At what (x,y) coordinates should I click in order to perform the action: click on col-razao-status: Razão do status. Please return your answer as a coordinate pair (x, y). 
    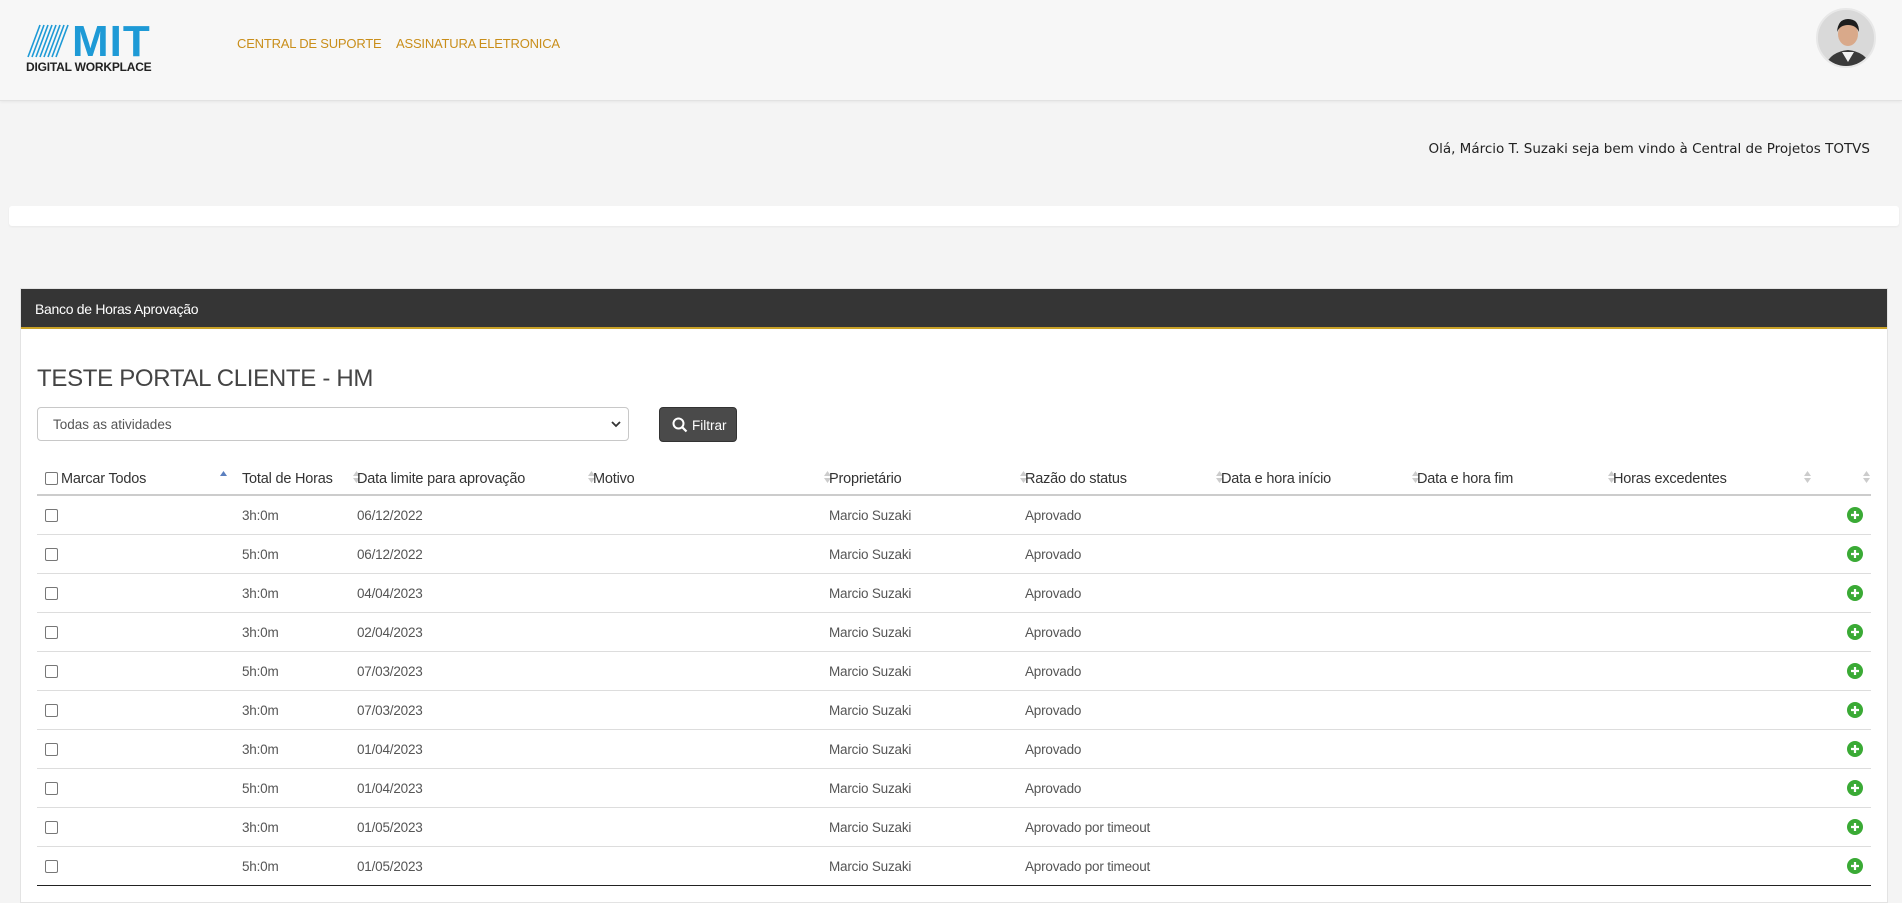
    Looking at the image, I should click on (1076, 477).